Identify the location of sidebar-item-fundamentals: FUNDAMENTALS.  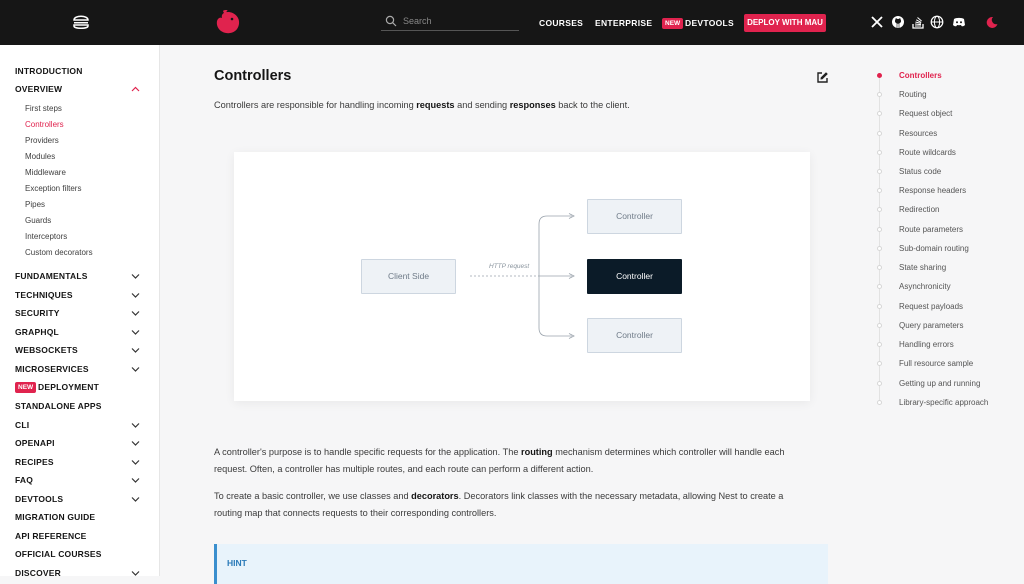
(51, 276).